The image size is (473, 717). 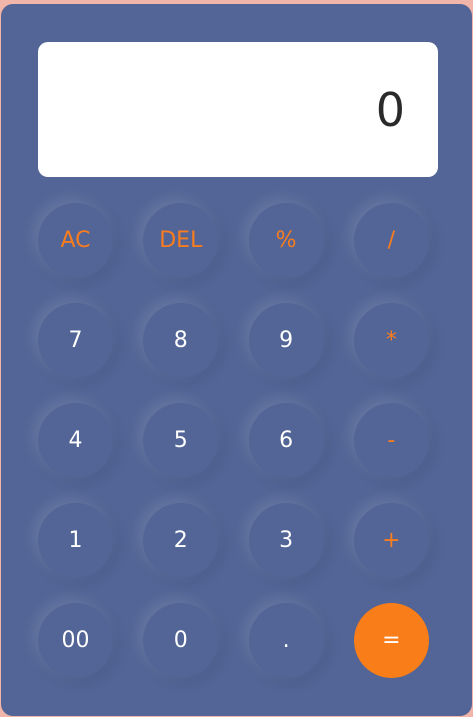 I want to click on add-button: +, so click(x=391, y=540).